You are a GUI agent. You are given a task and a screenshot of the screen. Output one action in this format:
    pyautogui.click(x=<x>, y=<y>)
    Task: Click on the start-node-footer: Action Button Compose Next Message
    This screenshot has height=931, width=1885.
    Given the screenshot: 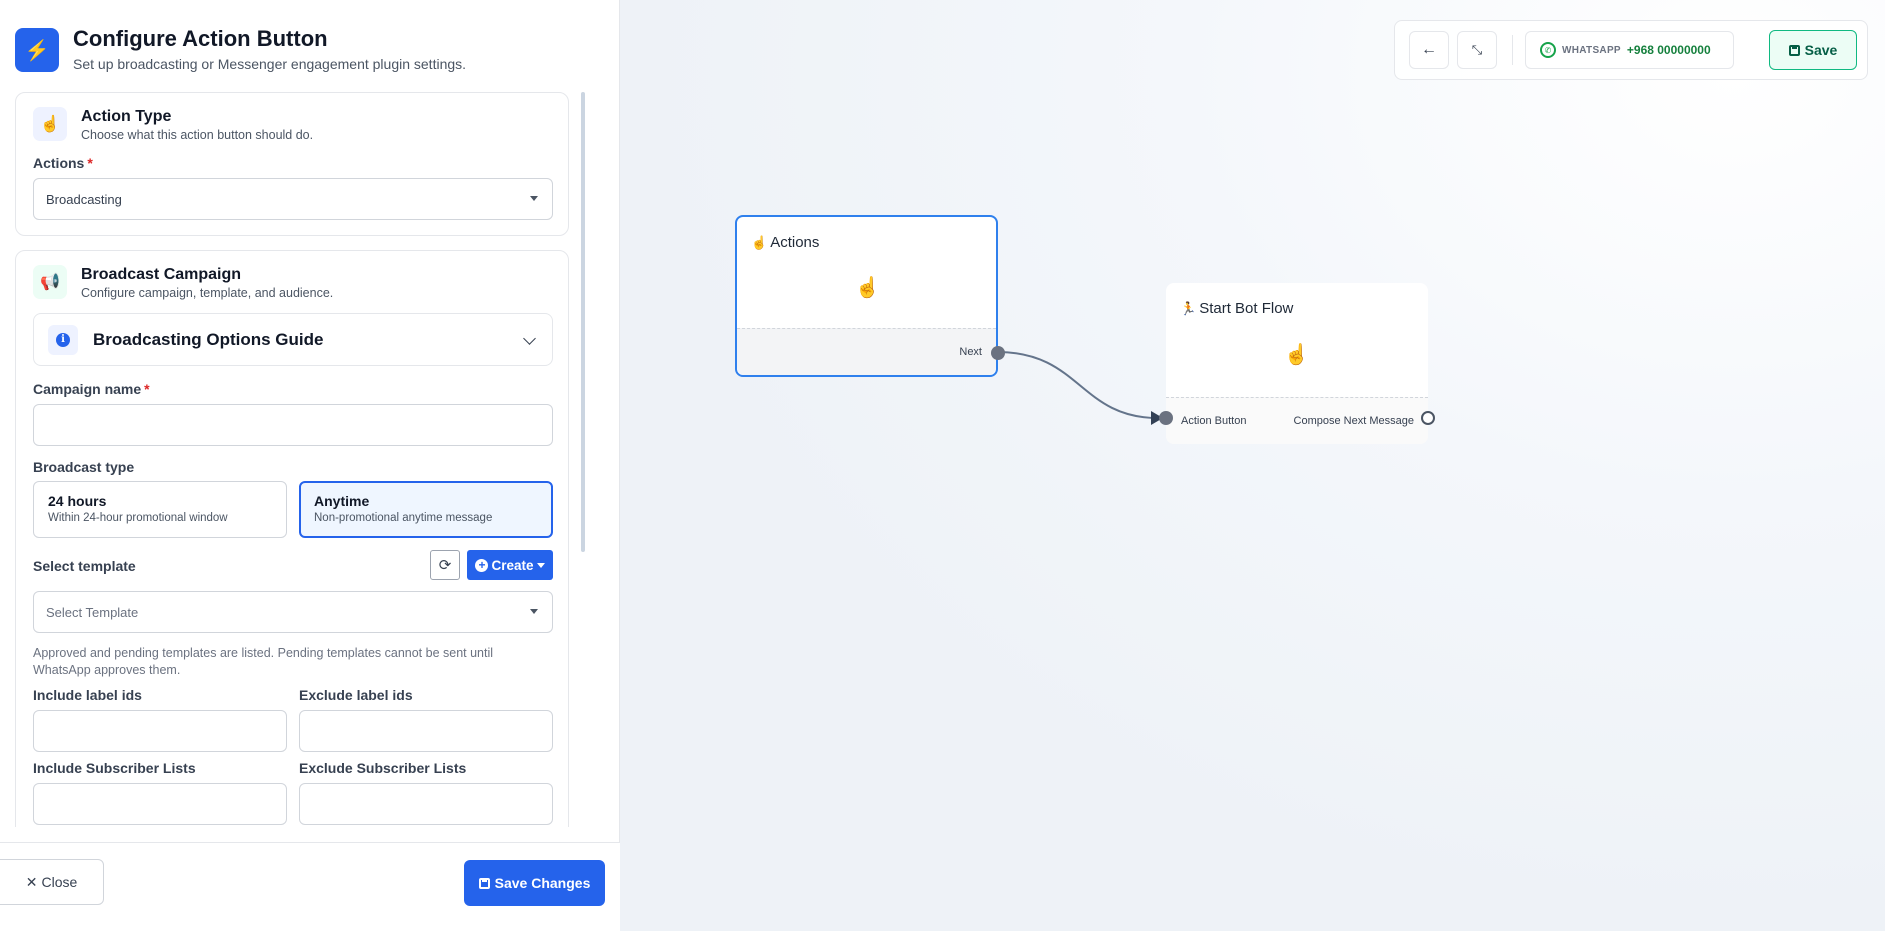 What is the action you would take?
    pyautogui.click(x=1297, y=420)
    